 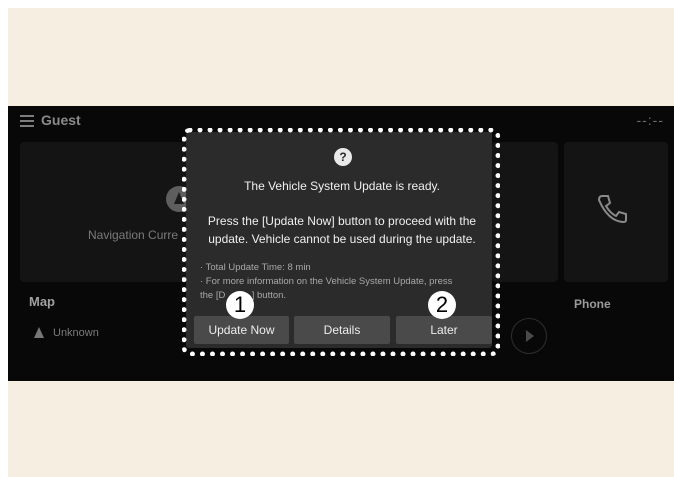 I want to click on callout-2: 2, so click(x=442, y=305).